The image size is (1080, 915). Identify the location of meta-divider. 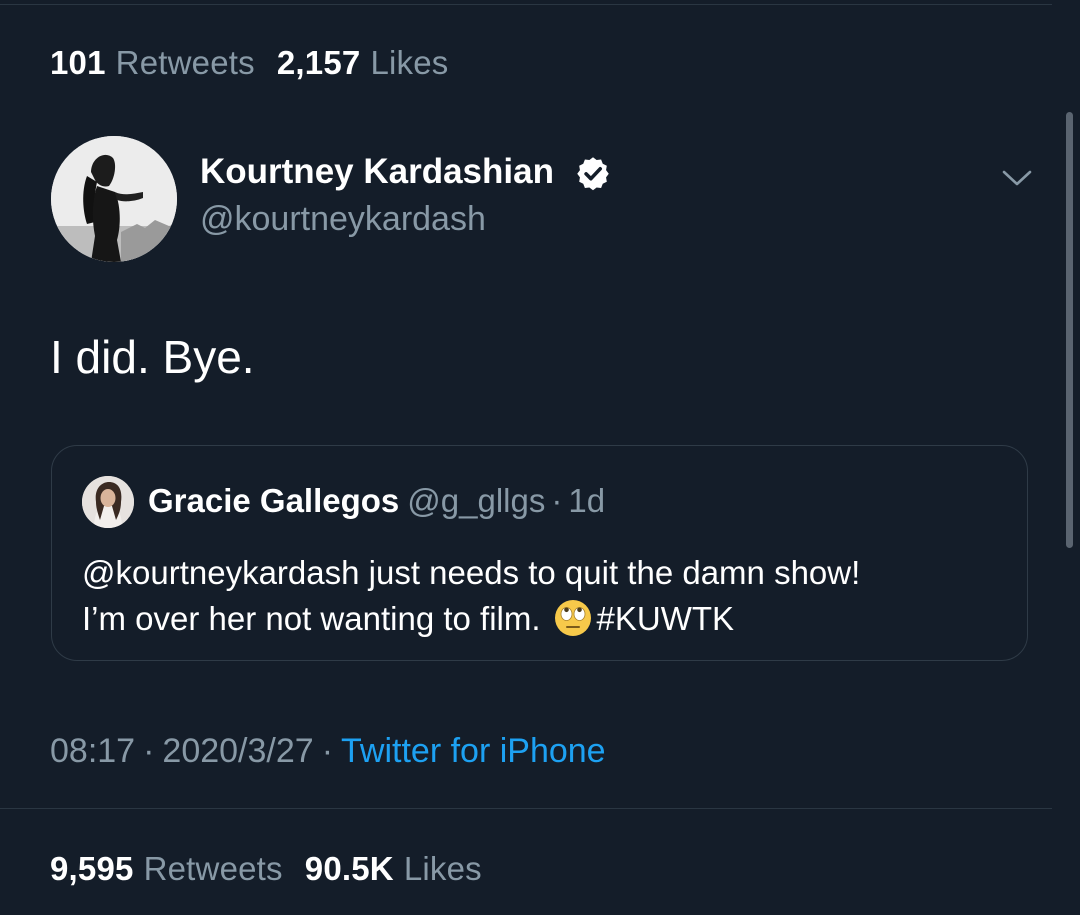
(526, 808).